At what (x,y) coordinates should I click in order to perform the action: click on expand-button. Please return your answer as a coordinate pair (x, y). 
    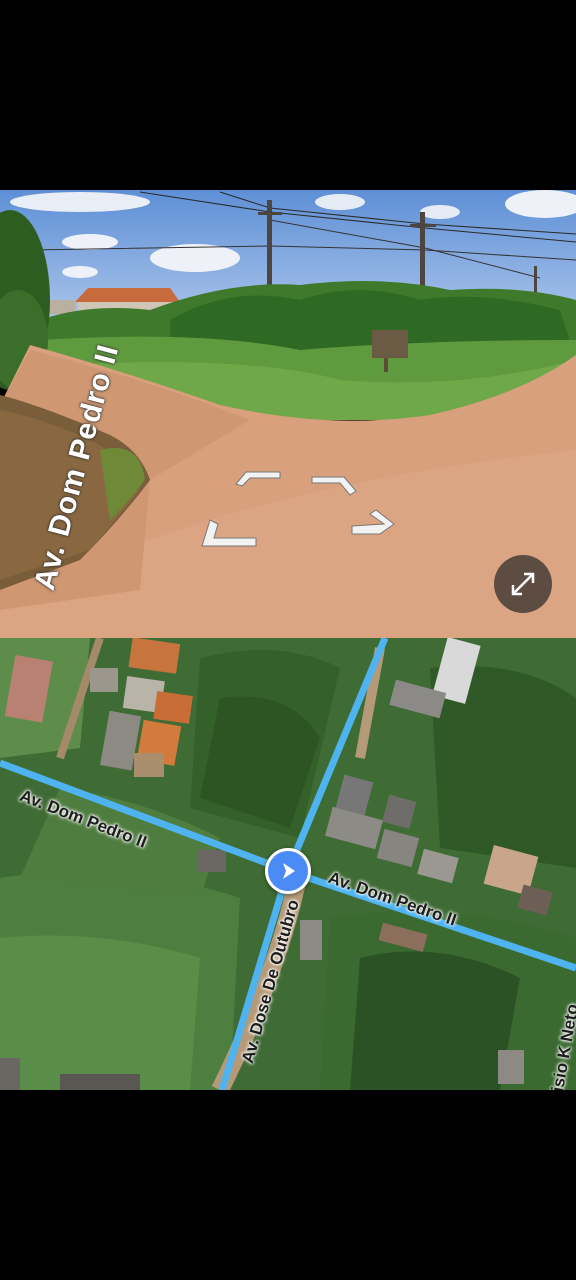
    Looking at the image, I should click on (523, 584).